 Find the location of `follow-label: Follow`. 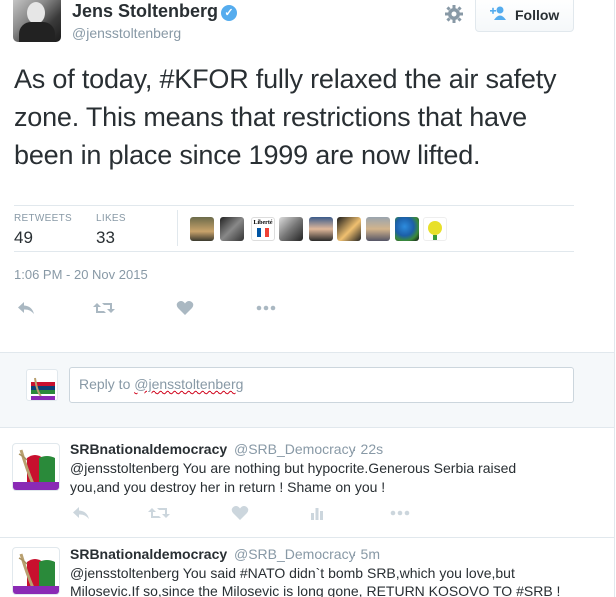

follow-label: Follow is located at coordinates (537, 15).